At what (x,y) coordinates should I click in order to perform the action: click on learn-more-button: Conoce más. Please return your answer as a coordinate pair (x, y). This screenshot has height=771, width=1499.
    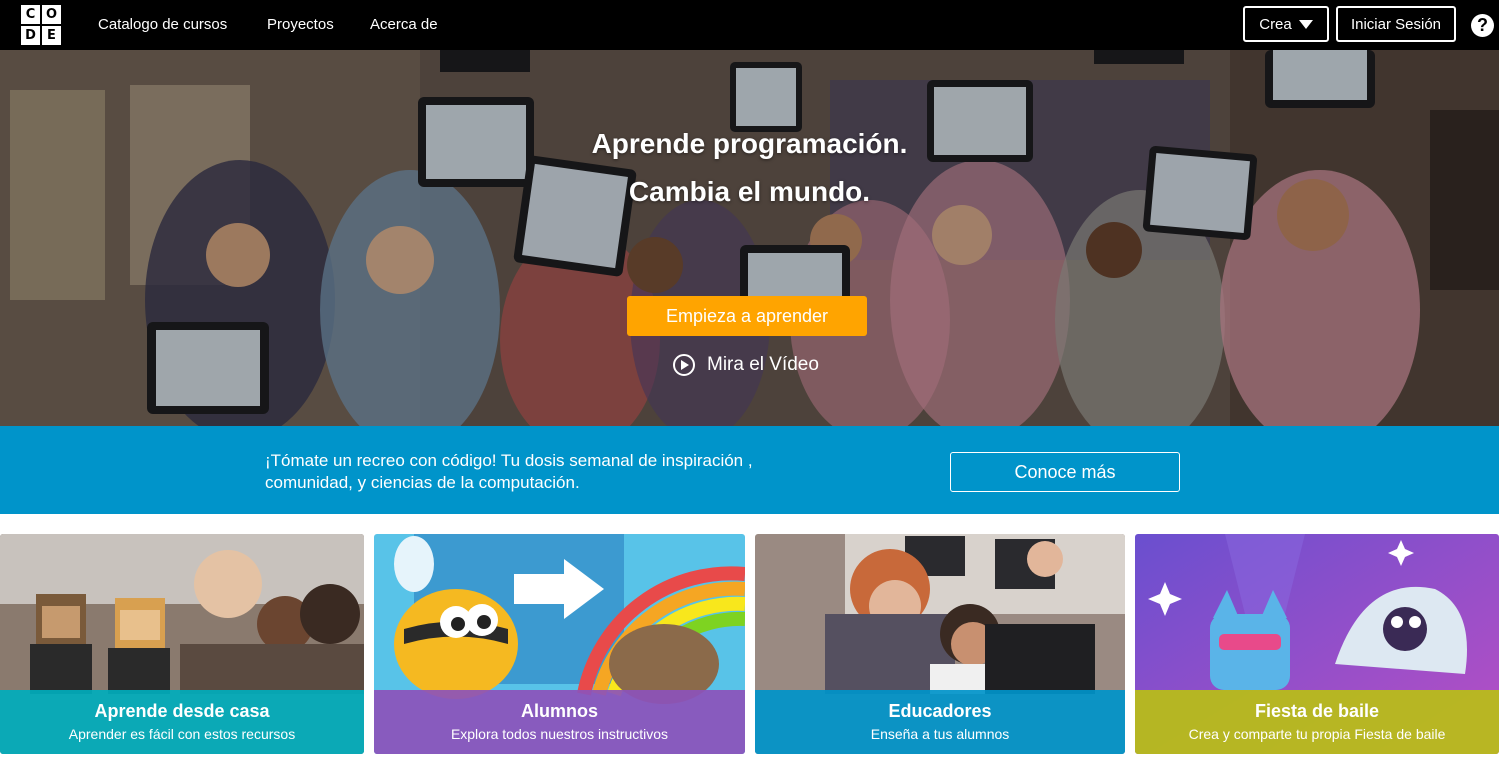
    Looking at the image, I should click on (1065, 472).